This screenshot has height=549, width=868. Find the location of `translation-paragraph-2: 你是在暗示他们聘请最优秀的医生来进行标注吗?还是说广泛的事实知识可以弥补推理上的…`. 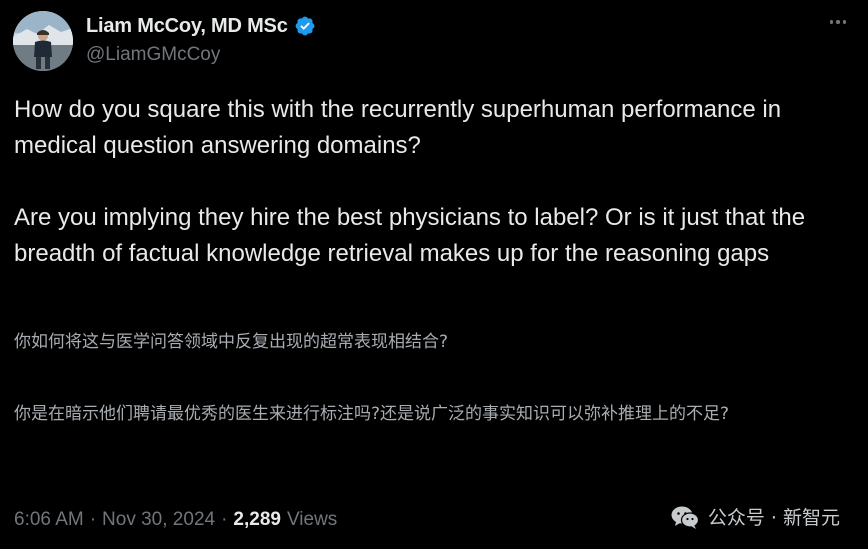

translation-paragraph-2: 你是在暗示他们聘请最优秀的医生来进行标注吗?还是说广泛的事实知识可以弥补推理上的… is located at coordinates (372, 414).